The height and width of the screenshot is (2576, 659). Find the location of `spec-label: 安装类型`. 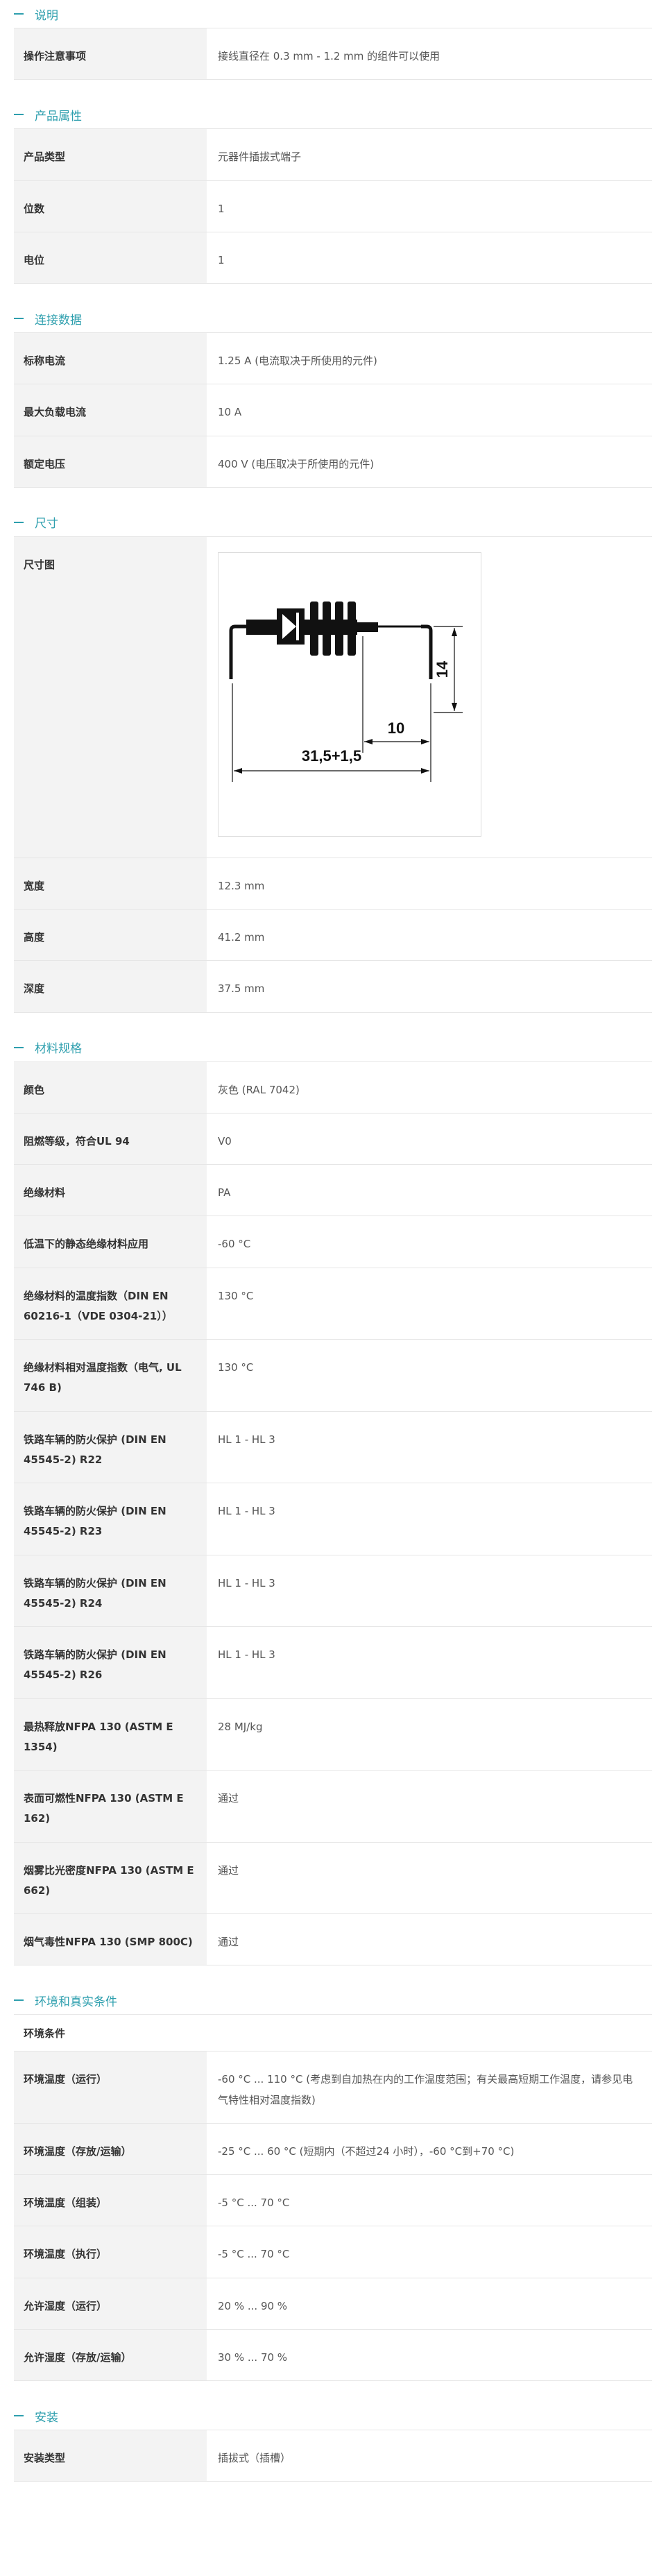

spec-label: 安装类型 is located at coordinates (110, 2456).